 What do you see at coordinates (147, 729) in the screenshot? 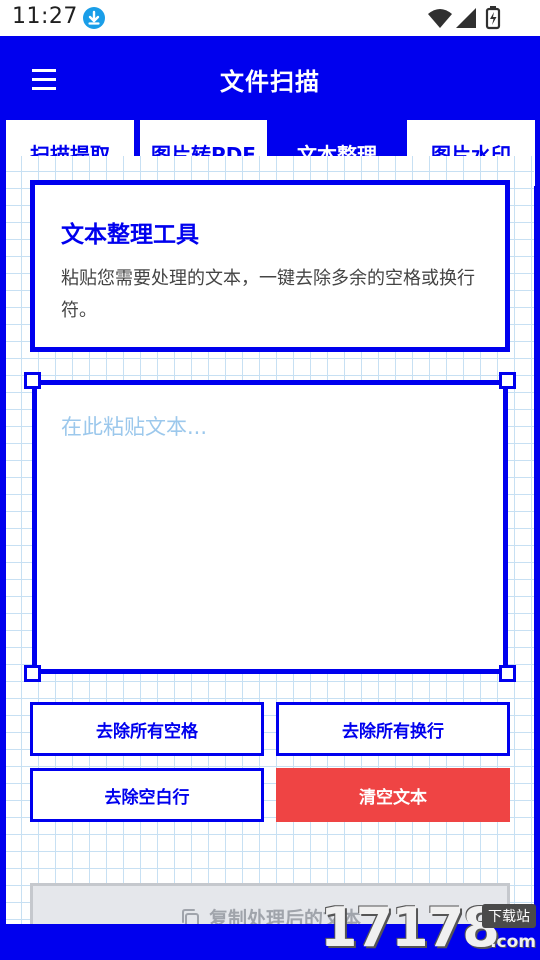
I see `remove-all-spaces-button: 去除所有空格` at bounding box center [147, 729].